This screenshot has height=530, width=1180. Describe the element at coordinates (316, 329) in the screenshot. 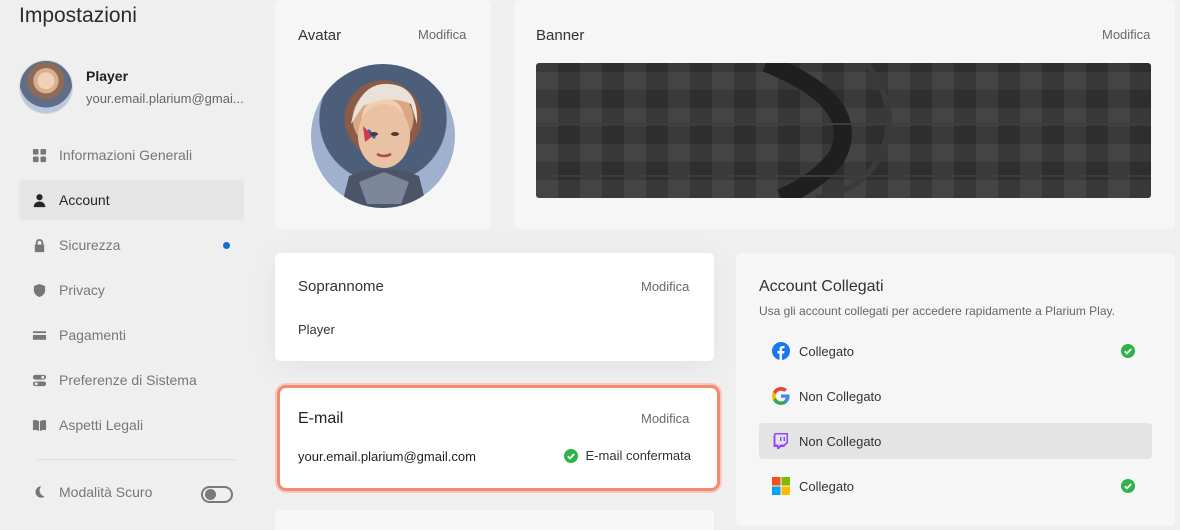

I see `nickname-value: Player` at that location.